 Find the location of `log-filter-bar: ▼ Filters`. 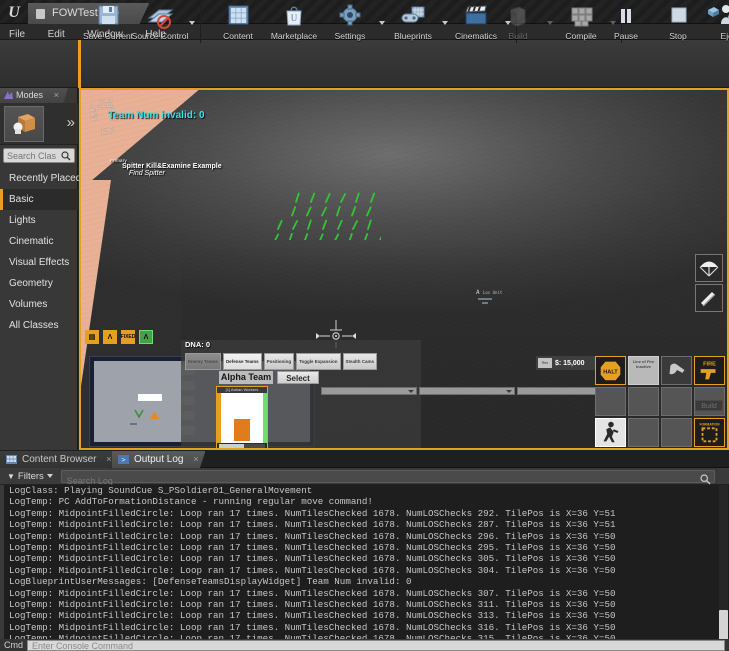

log-filter-bar: ▼ Filters is located at coordinates (364, 477).